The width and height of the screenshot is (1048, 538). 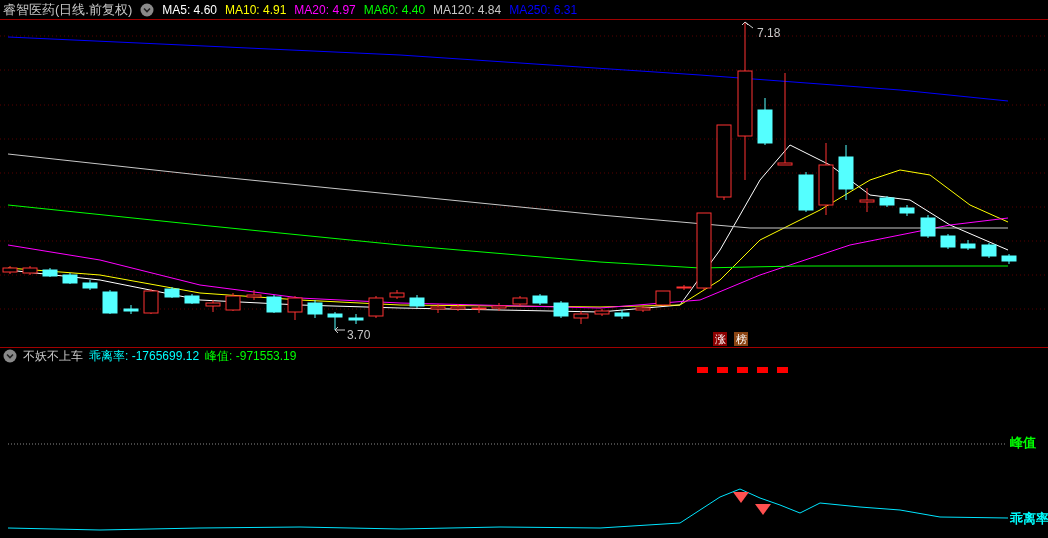 What do you see at coordinates (543, 9) in the screenshot?
I see `moving-average-value: MA250: 6.31` at bounding box center [543, 9].